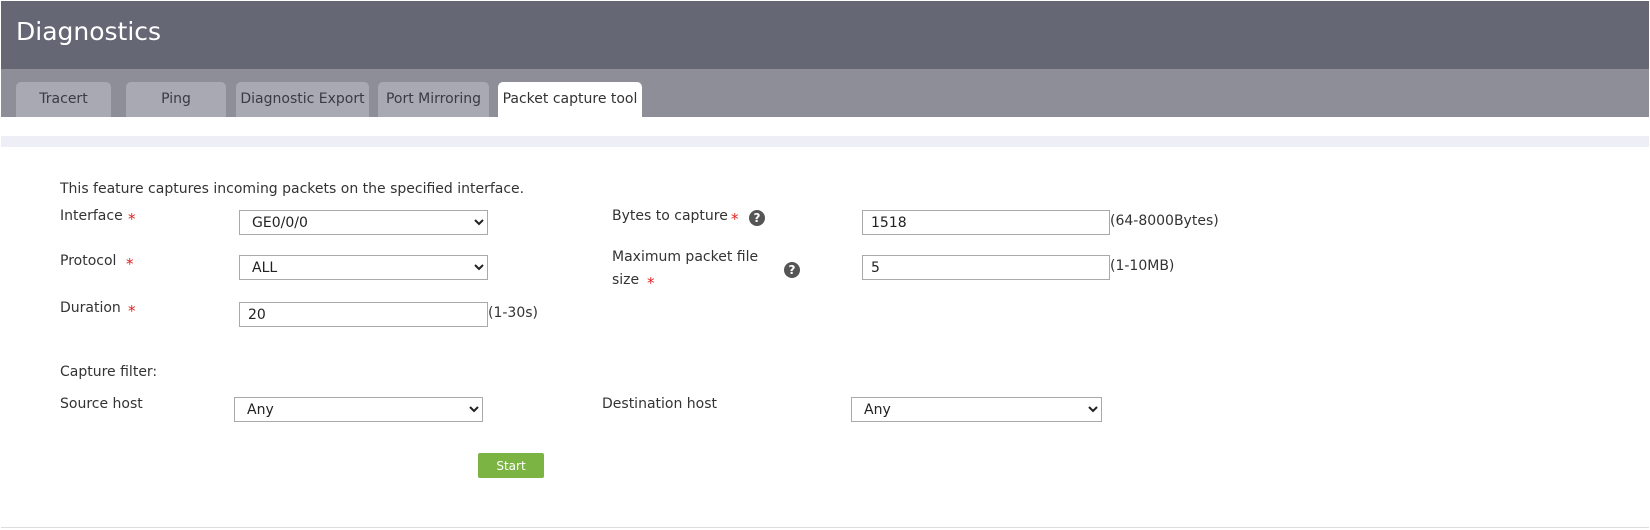 Image resolution: width=1650 pixels, height=530 pixels. What do you see at coordinates (976, 409) in the screenshot?
I see `destination-host-select: Any` at bounding box center [976, 409].